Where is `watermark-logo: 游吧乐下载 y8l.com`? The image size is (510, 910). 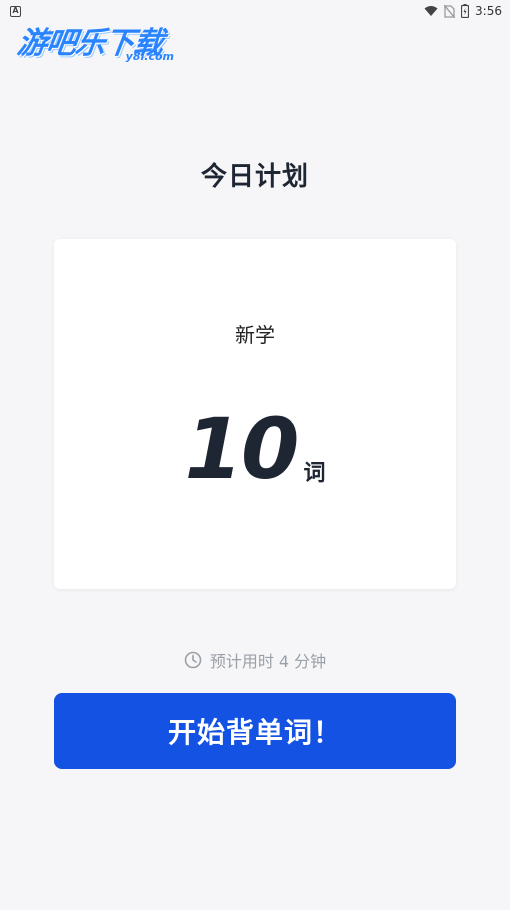 watermark-logo: 游吧乐下载 y8l.com is located at coordinates (101, 44).